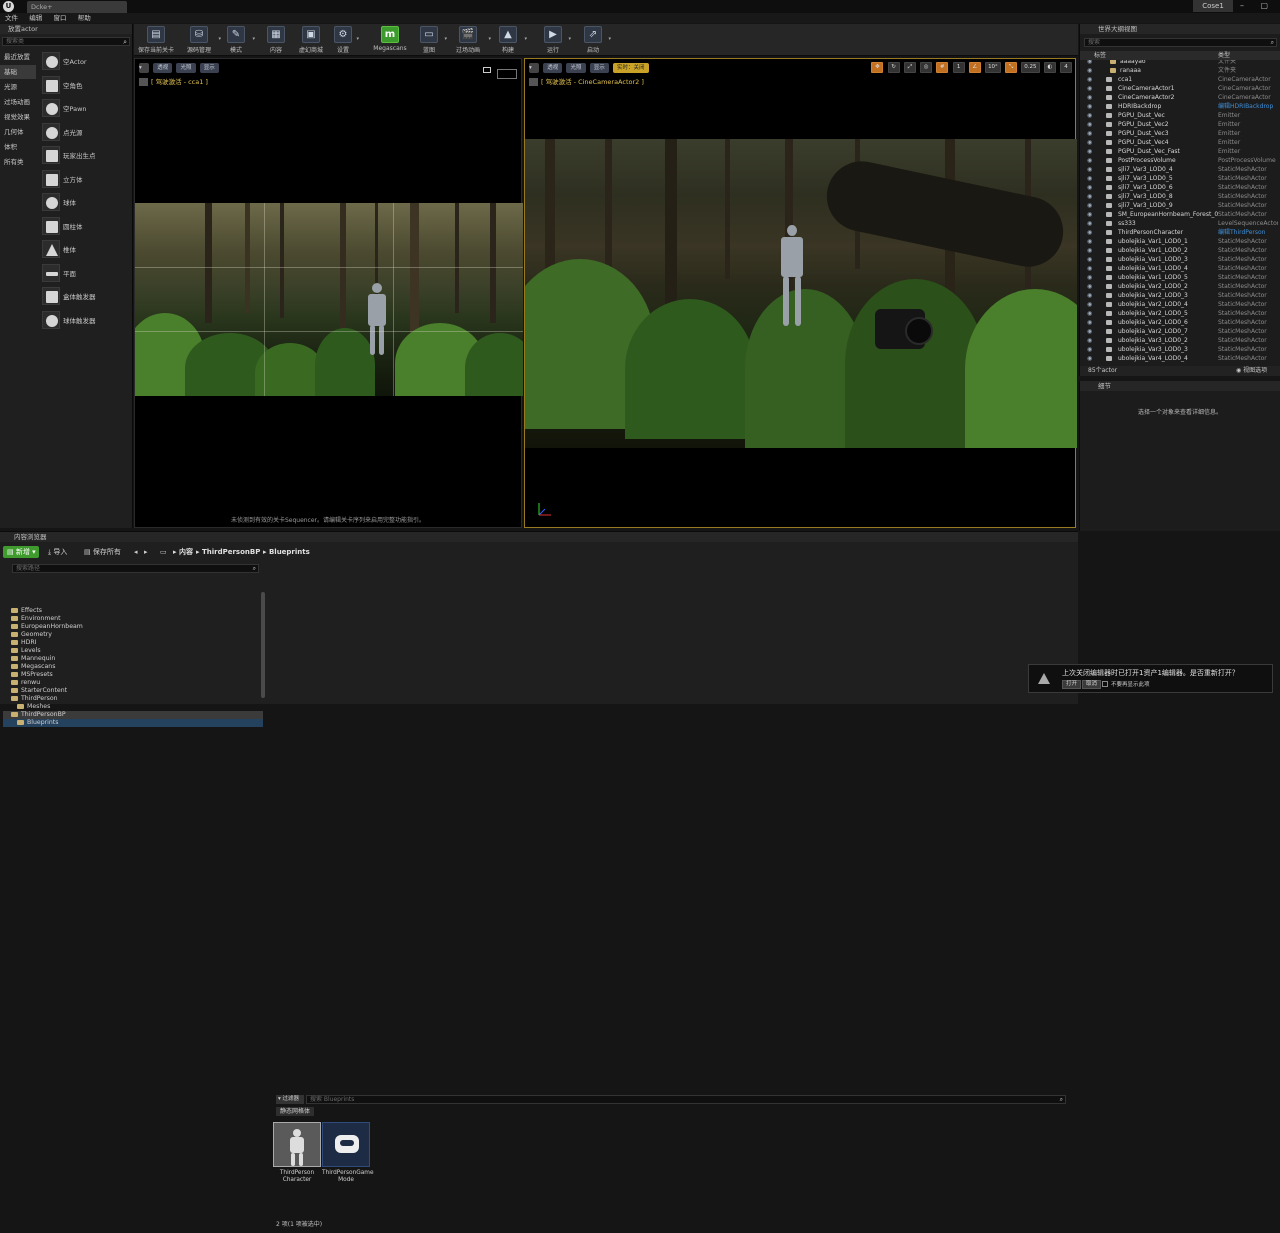 This screenshot has height=1233, width=1280. What do you see at coordinates (276, 40) in the screenshot?
I see `content-button: ▦ 内容` at bounding box center [276, 40].